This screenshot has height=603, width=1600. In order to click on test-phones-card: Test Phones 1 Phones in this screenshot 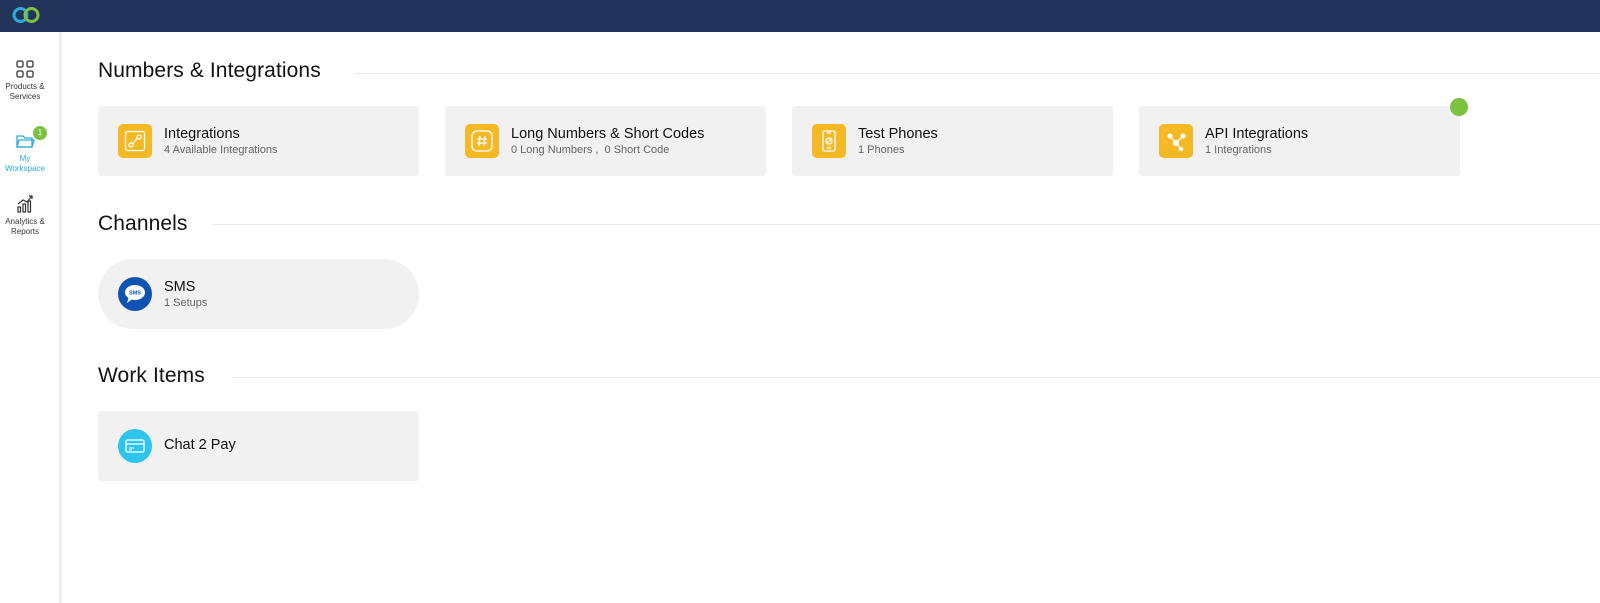, I will do `click(952, 141)`.